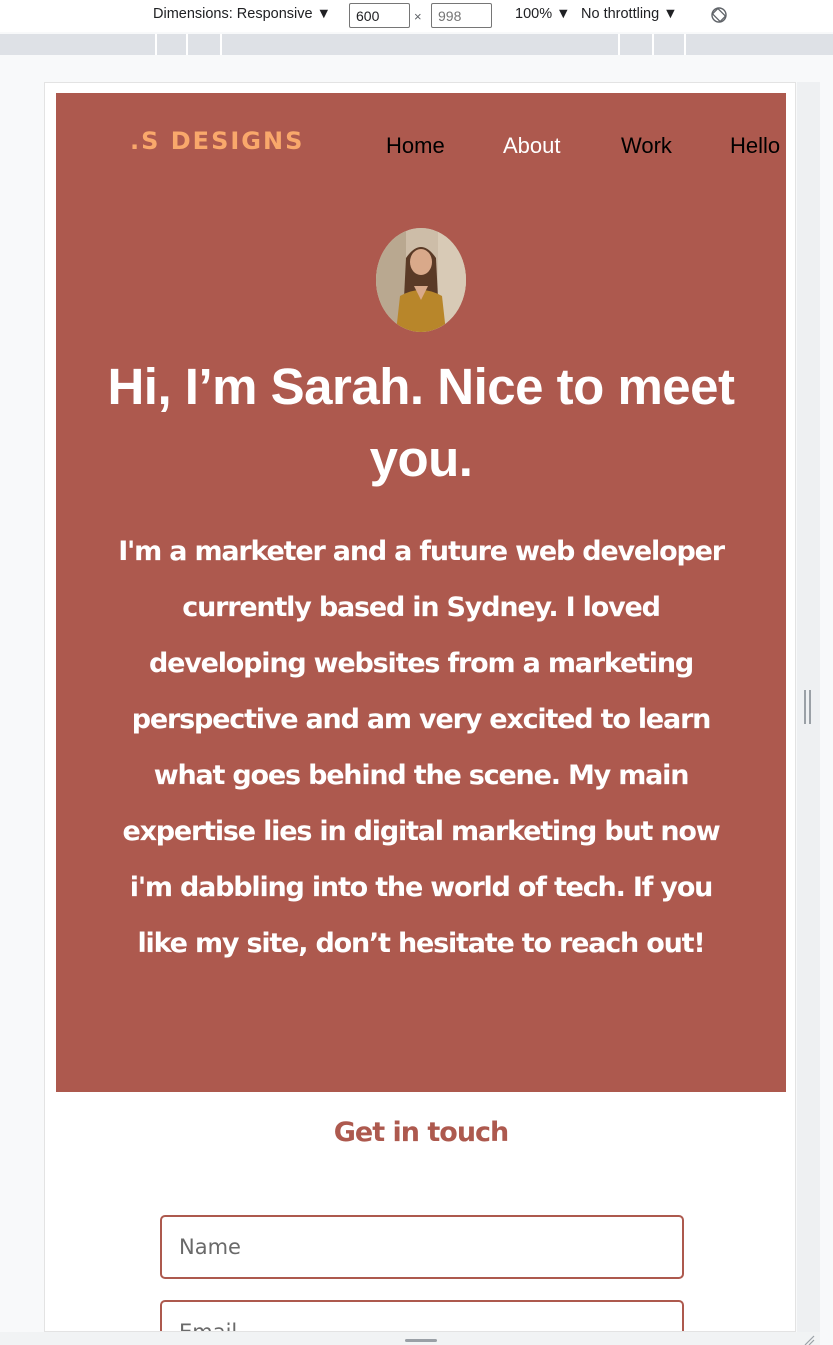 The height and width of the screenshot is (1345, 833). I want to click on width-resize-handle, so click(808, 707).